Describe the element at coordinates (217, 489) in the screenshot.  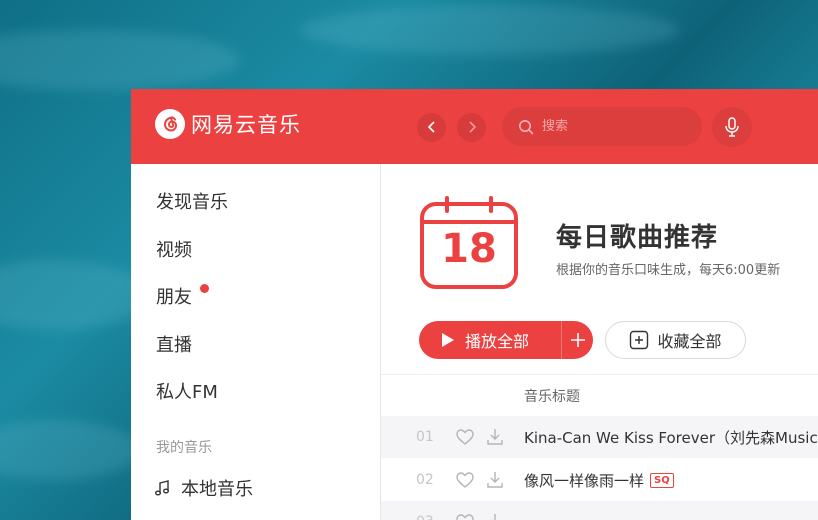
I see `sidebar-item-label: 本地音乐` at that location.